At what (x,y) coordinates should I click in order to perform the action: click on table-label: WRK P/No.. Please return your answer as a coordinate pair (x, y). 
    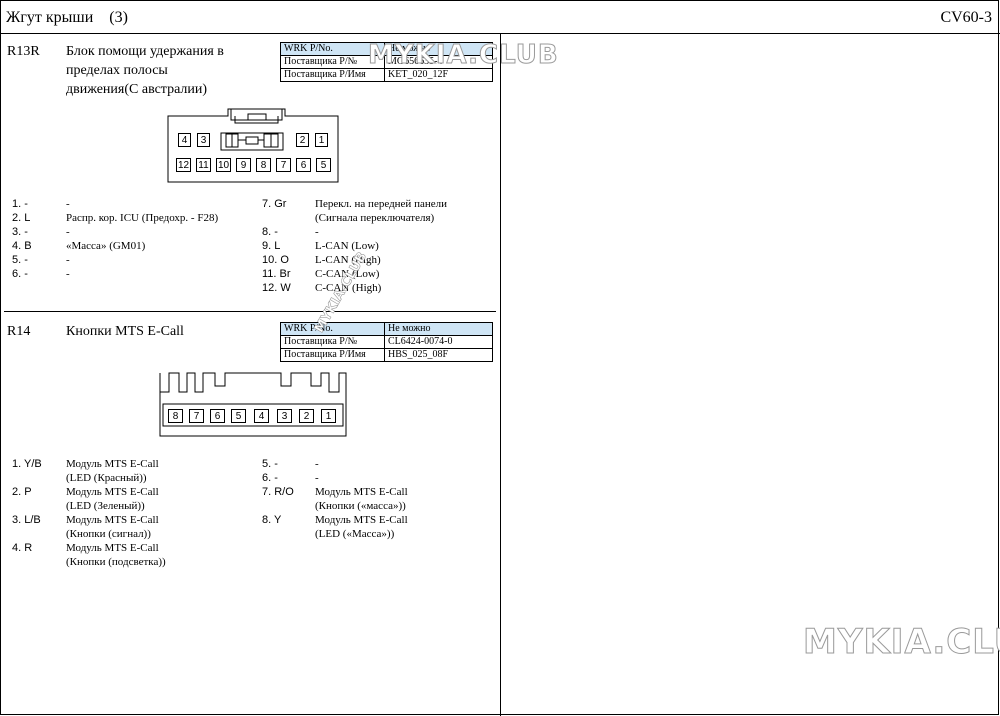
    Looking at the image, I should click on (332, 329).